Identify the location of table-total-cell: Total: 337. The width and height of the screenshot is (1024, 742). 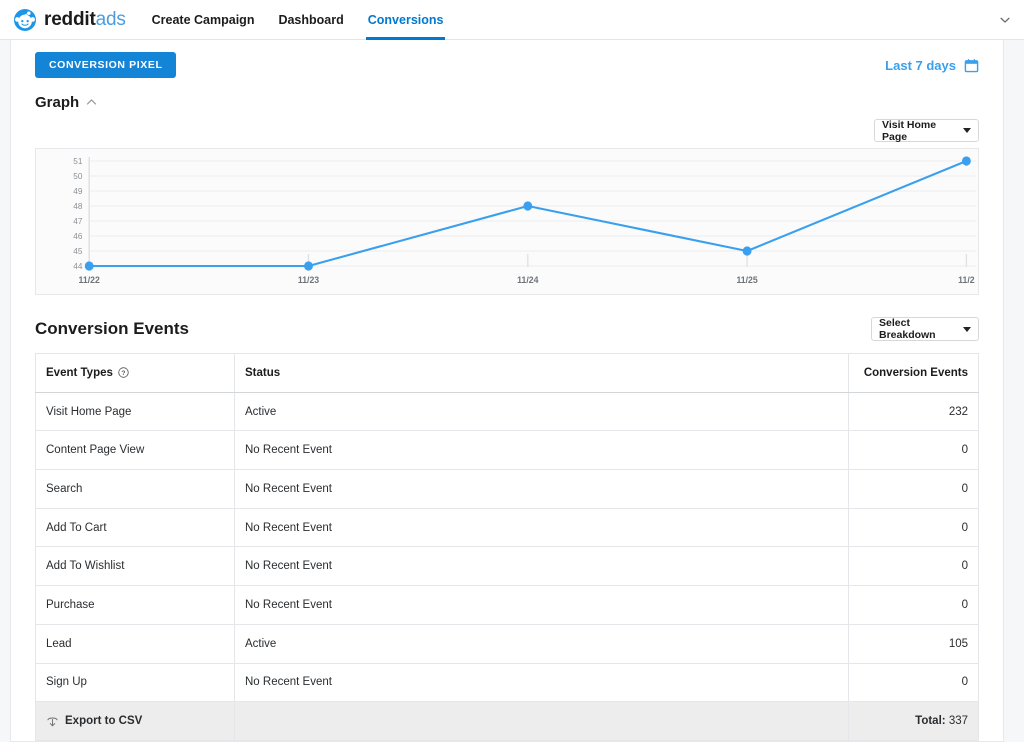
(913, 721).